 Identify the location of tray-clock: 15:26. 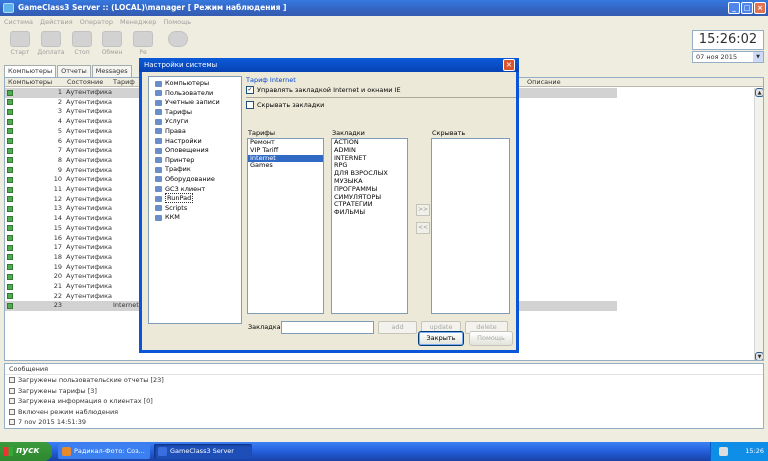
(754, 451).